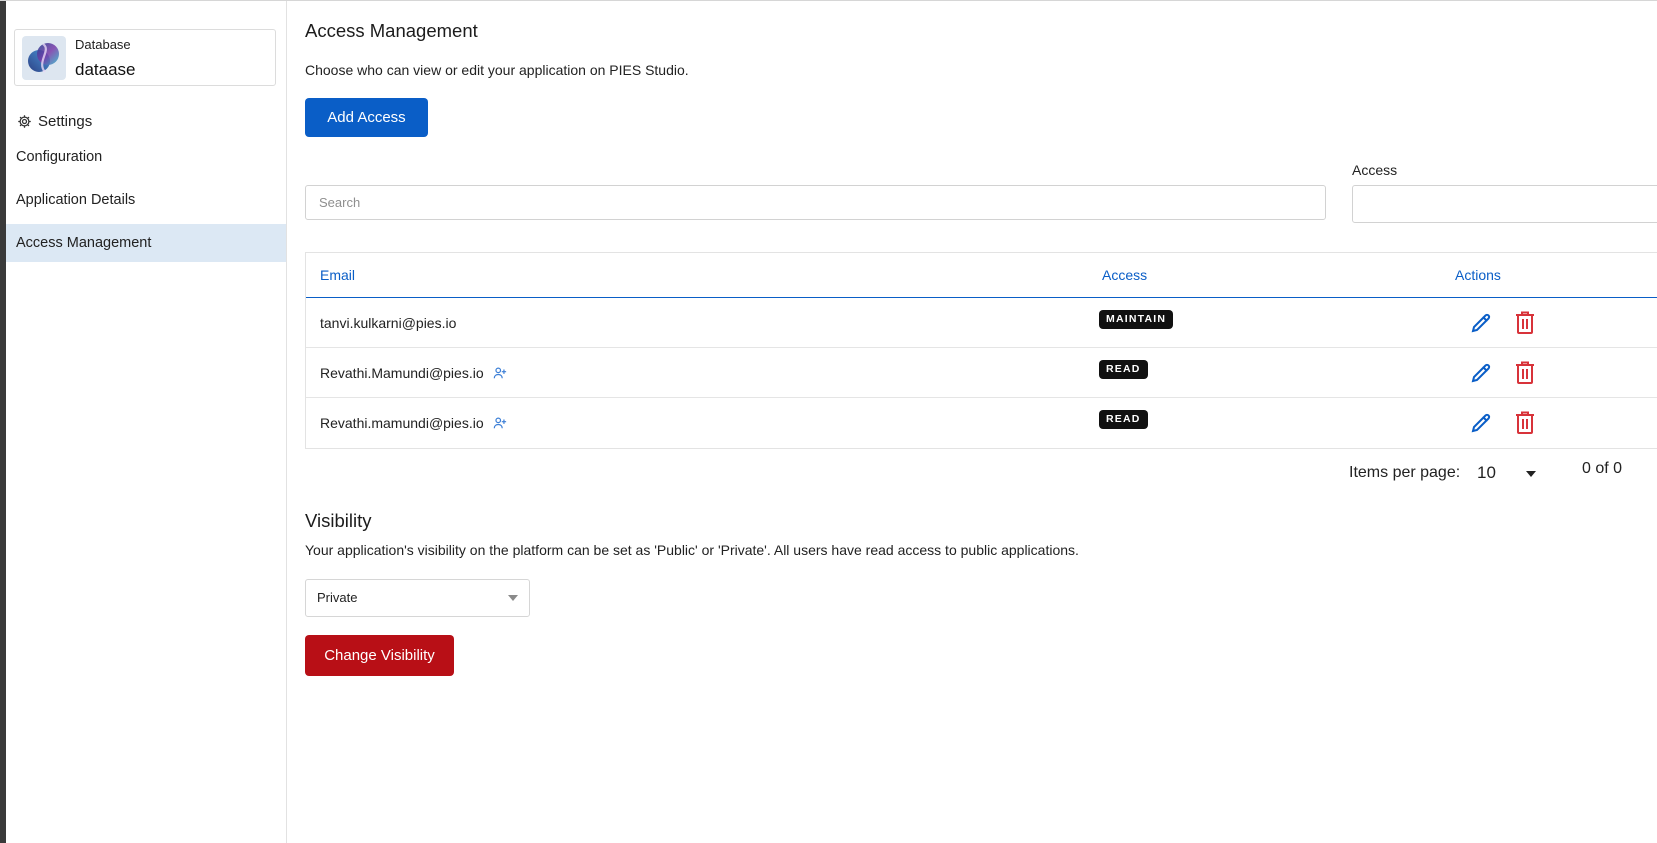  Describe the element at coordinates (981, 323) in the screenshot. I see `table-row: tanvi.kulkarni@pies.io MAINTAIN` at that location.